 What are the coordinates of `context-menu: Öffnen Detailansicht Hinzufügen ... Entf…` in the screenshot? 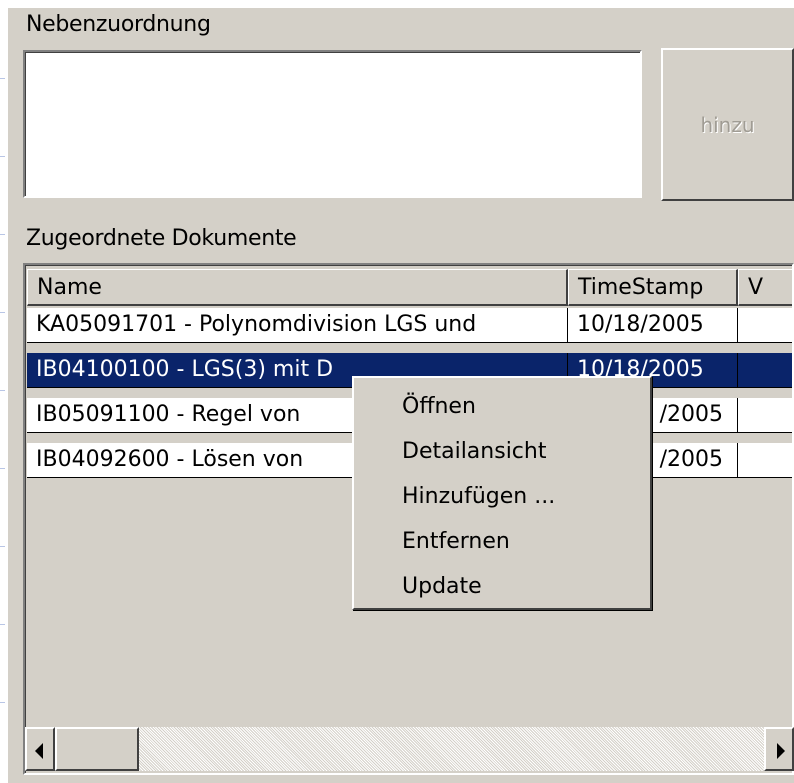 It's located at (502, 493).